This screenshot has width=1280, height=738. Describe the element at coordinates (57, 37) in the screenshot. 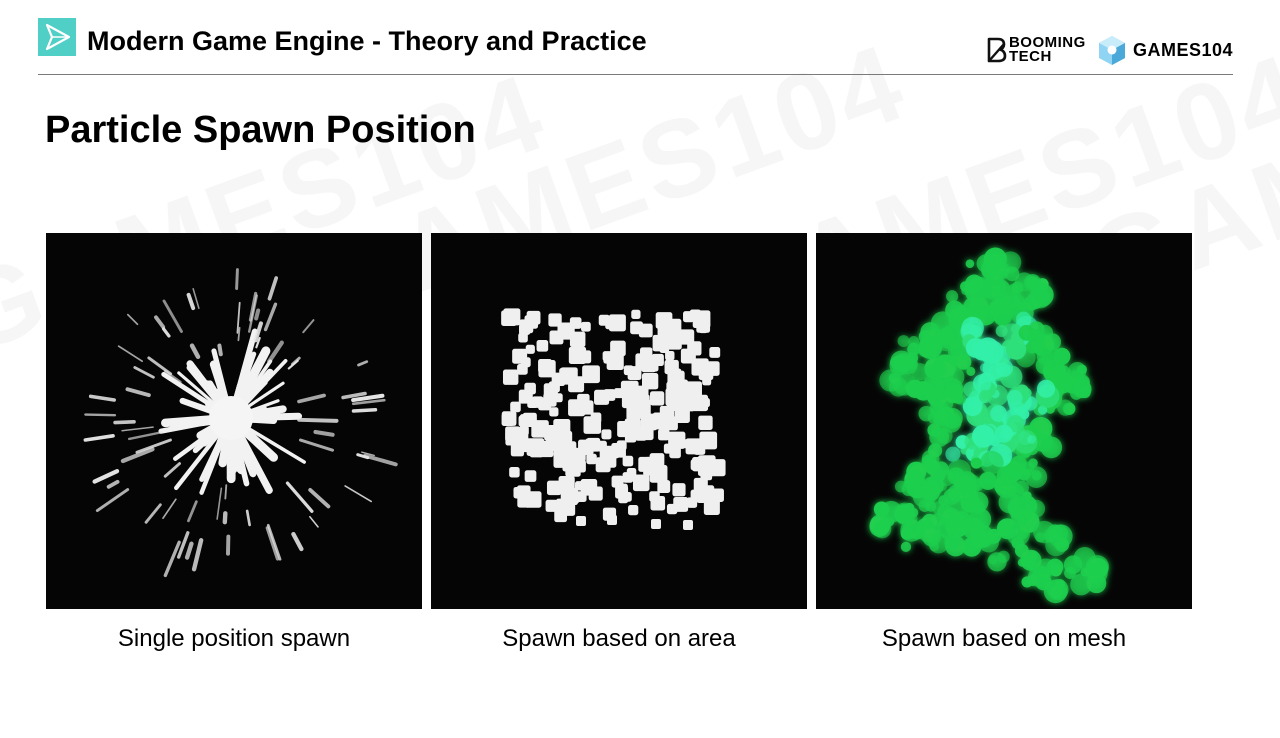

I see `play-logo-icon` at that location.